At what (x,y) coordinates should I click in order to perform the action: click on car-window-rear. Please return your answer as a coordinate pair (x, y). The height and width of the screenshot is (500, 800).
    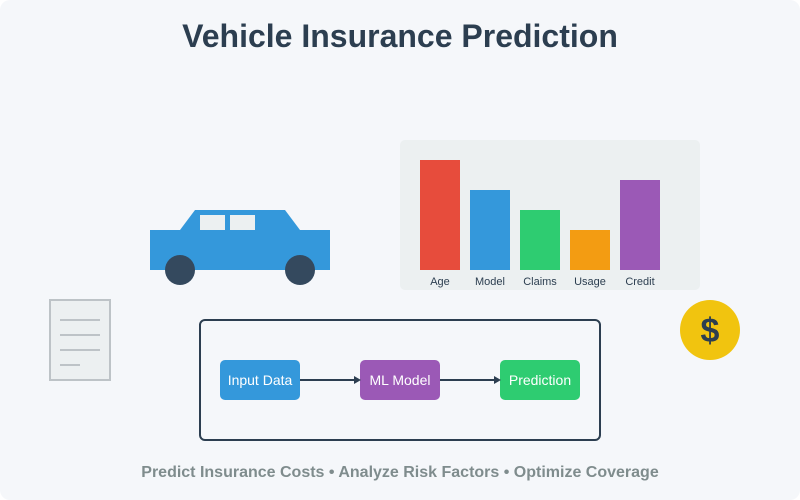
    Looking at the image, I should click on (242, 222).